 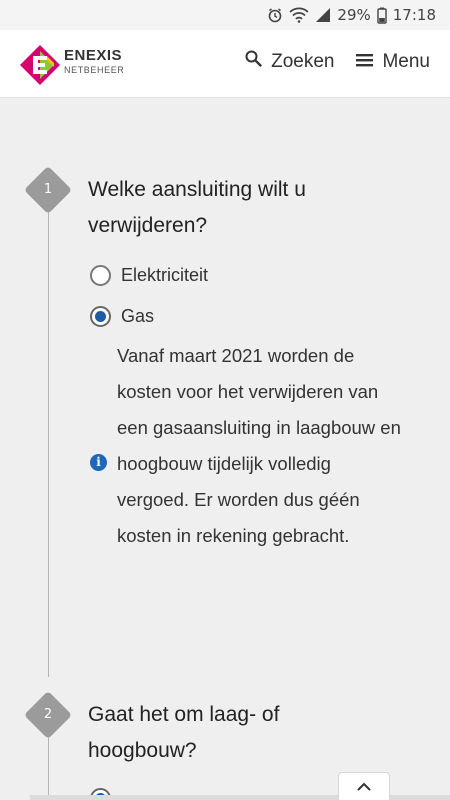 What do you see at coordinates (94, 70) in the screenshot?
I see `brand-subtitle: NETBEHEER` at bounding box center [94, 70].